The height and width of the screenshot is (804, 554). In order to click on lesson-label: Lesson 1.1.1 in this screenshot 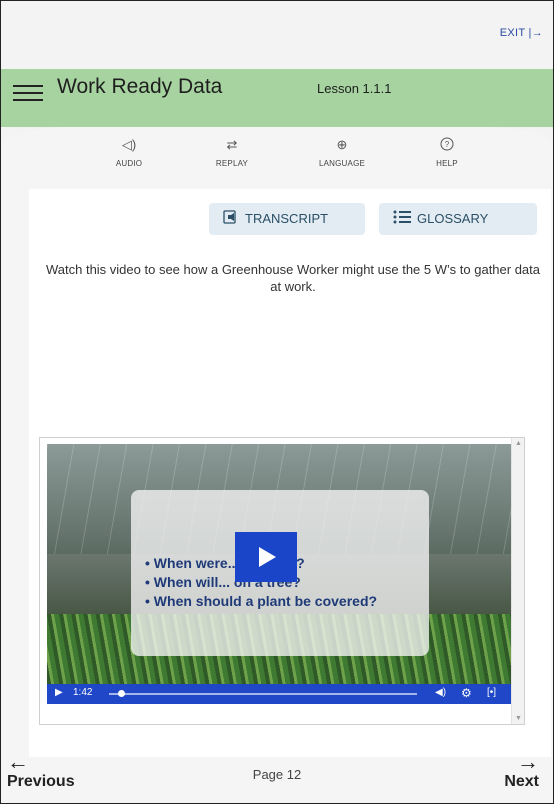, I will do `click(354, 88)`.